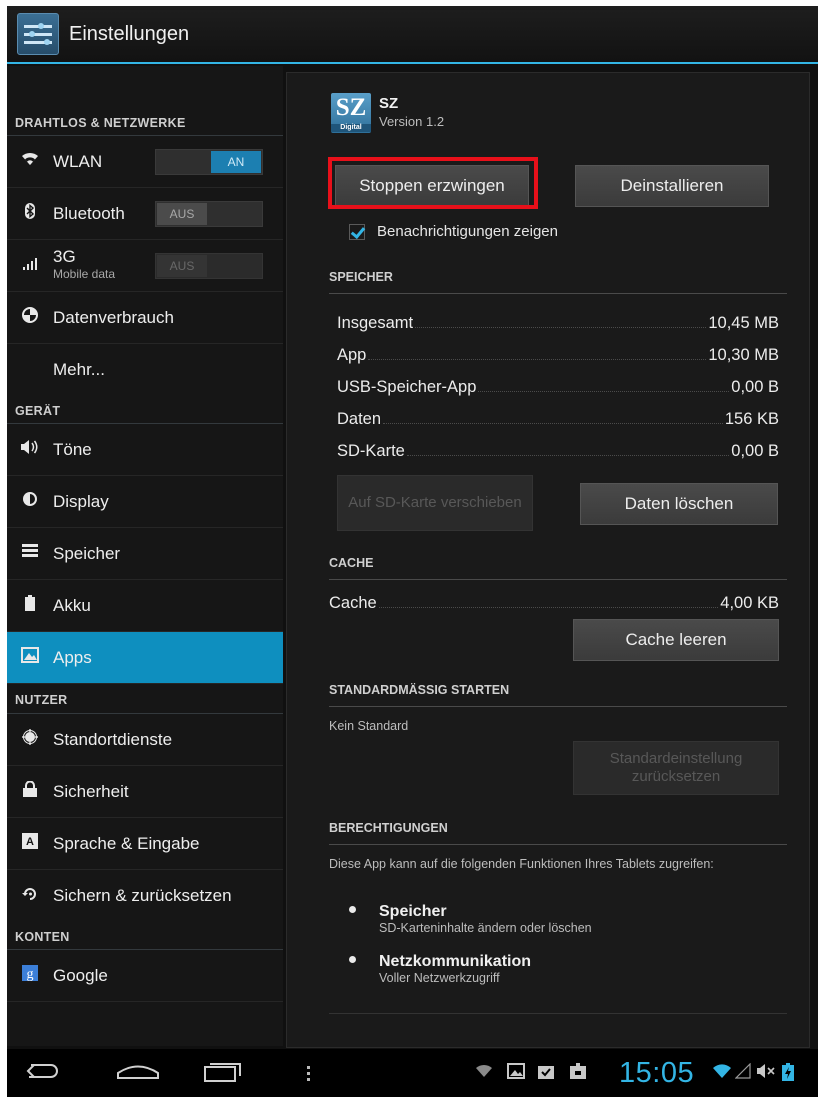 This screenshot has height=1103, width=825. I want to click on wifi-icon, so click(30, 161).